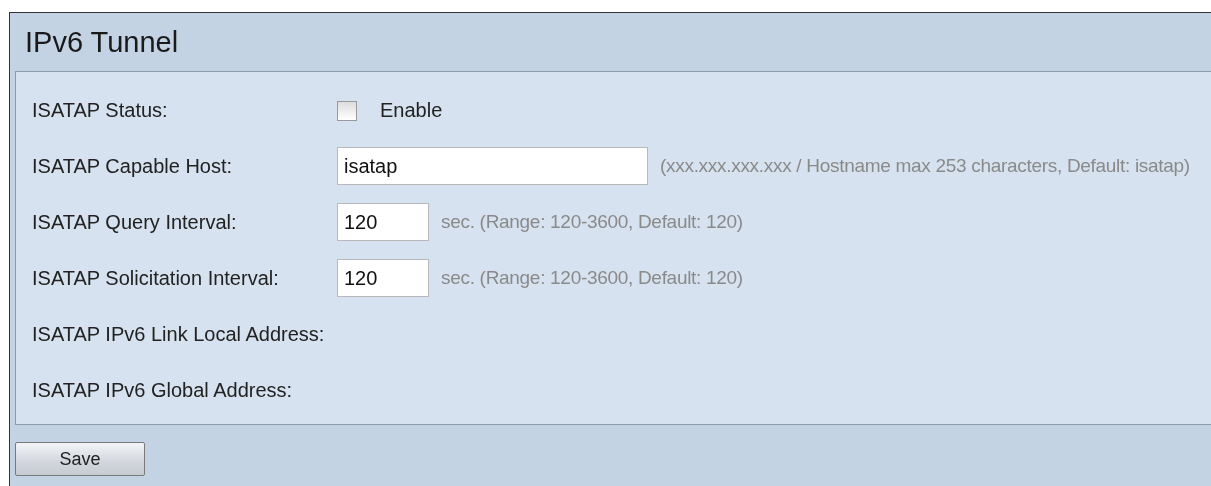  I want to click on field-label: ISATAP IPv6 Link Local Address:, so click(179, 334).